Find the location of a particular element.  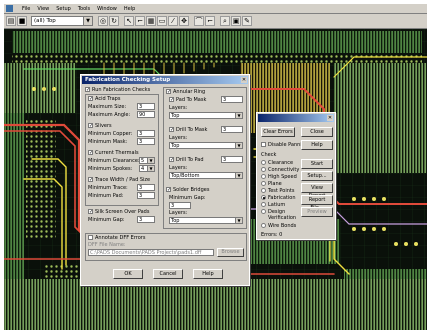

min-clearance-value: 5 is located at coordinates (143, 161).